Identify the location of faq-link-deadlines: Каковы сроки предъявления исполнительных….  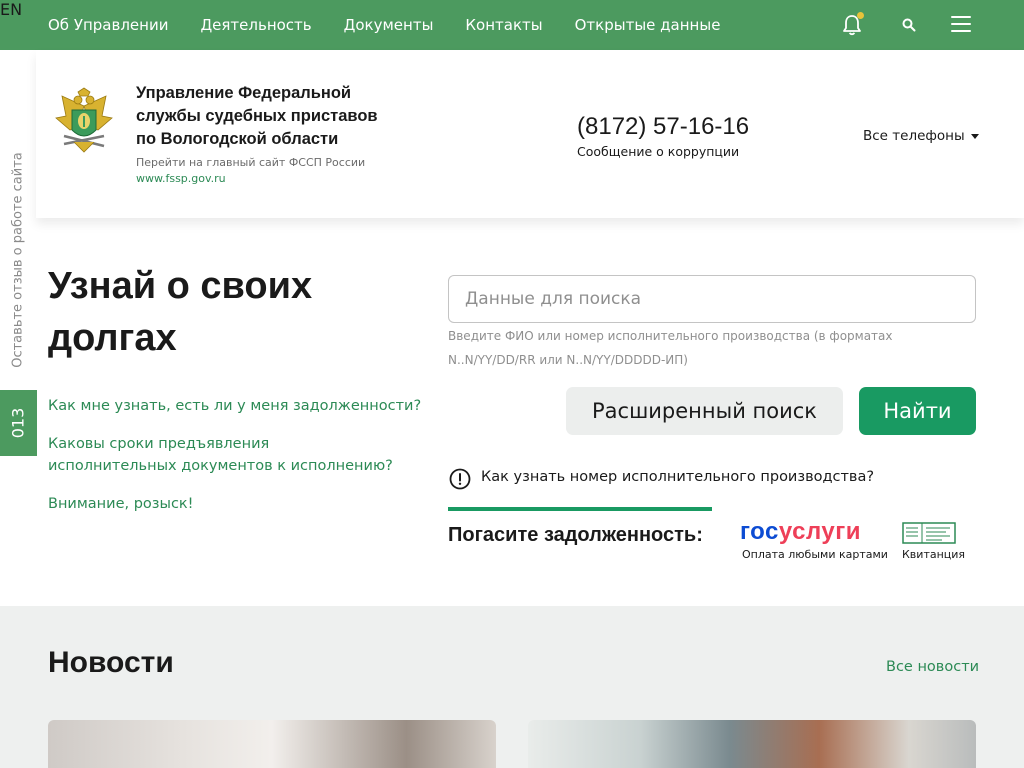
(220, 455).